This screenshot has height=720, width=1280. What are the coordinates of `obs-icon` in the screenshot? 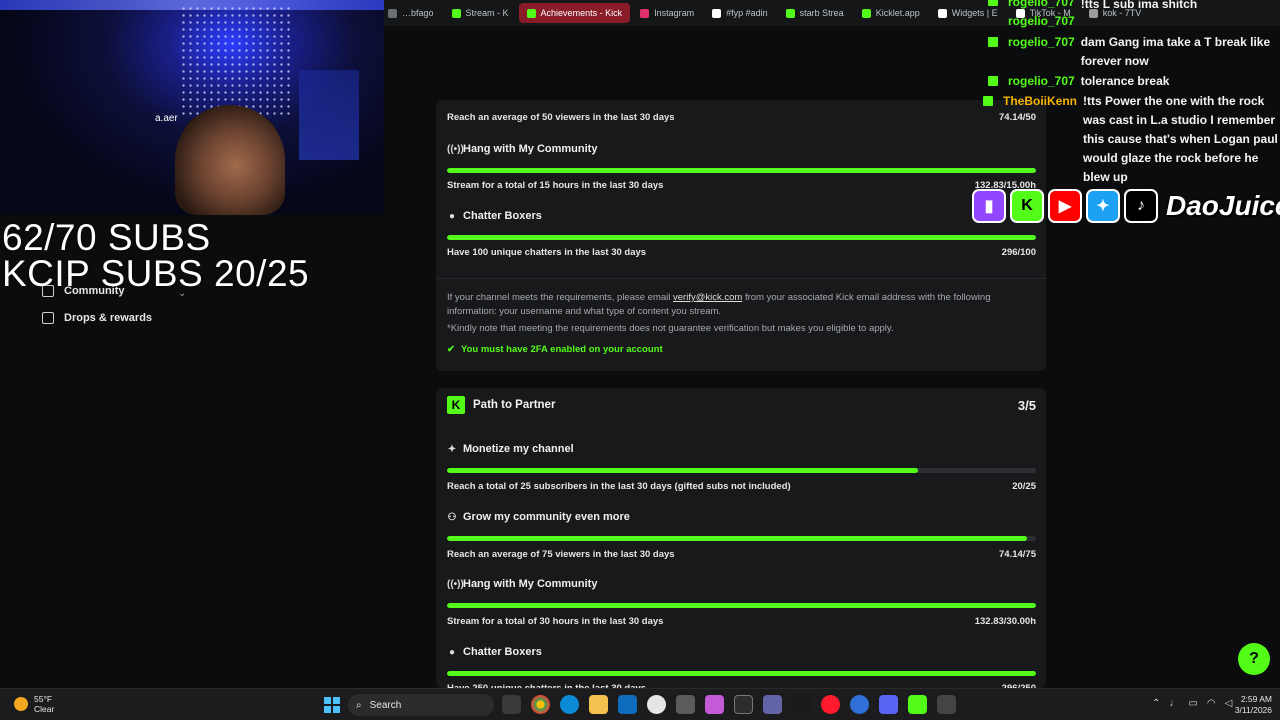 It's located at (656, 704).